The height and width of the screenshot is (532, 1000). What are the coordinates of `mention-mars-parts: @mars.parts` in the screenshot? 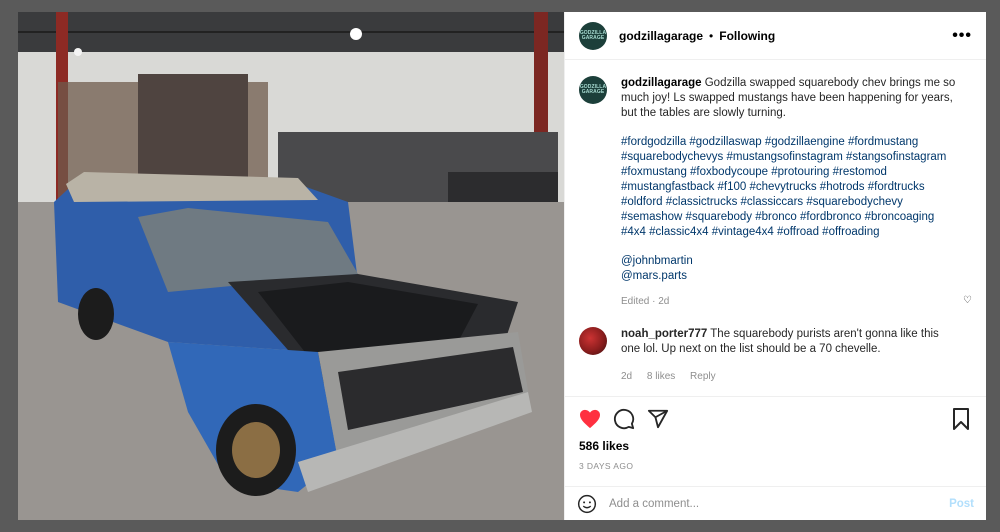 It's located at (791, 276).